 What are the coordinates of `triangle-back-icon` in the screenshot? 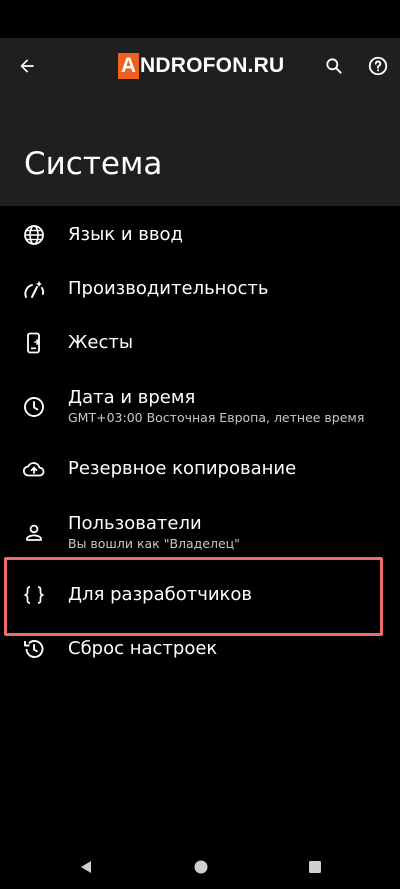 It's located at (86, 867).